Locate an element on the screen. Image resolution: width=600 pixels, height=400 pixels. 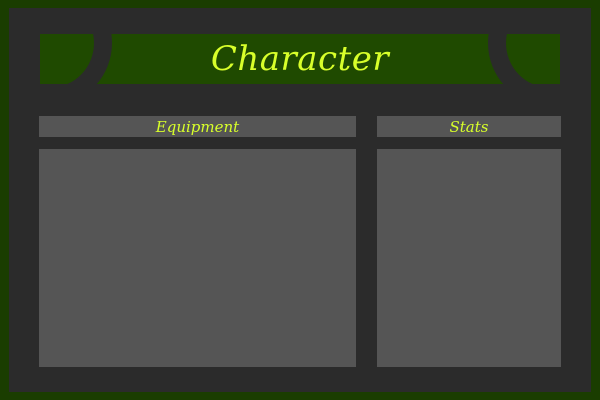
stats-header: Stats is located at coordinates (469, 126).